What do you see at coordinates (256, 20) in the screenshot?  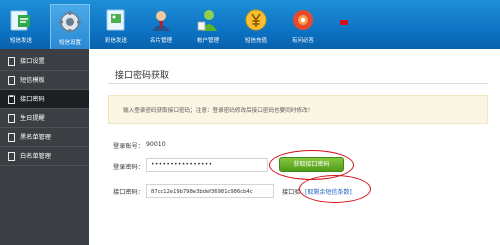 I see `yen-recharge-icon` at bounding box center [256, 20].